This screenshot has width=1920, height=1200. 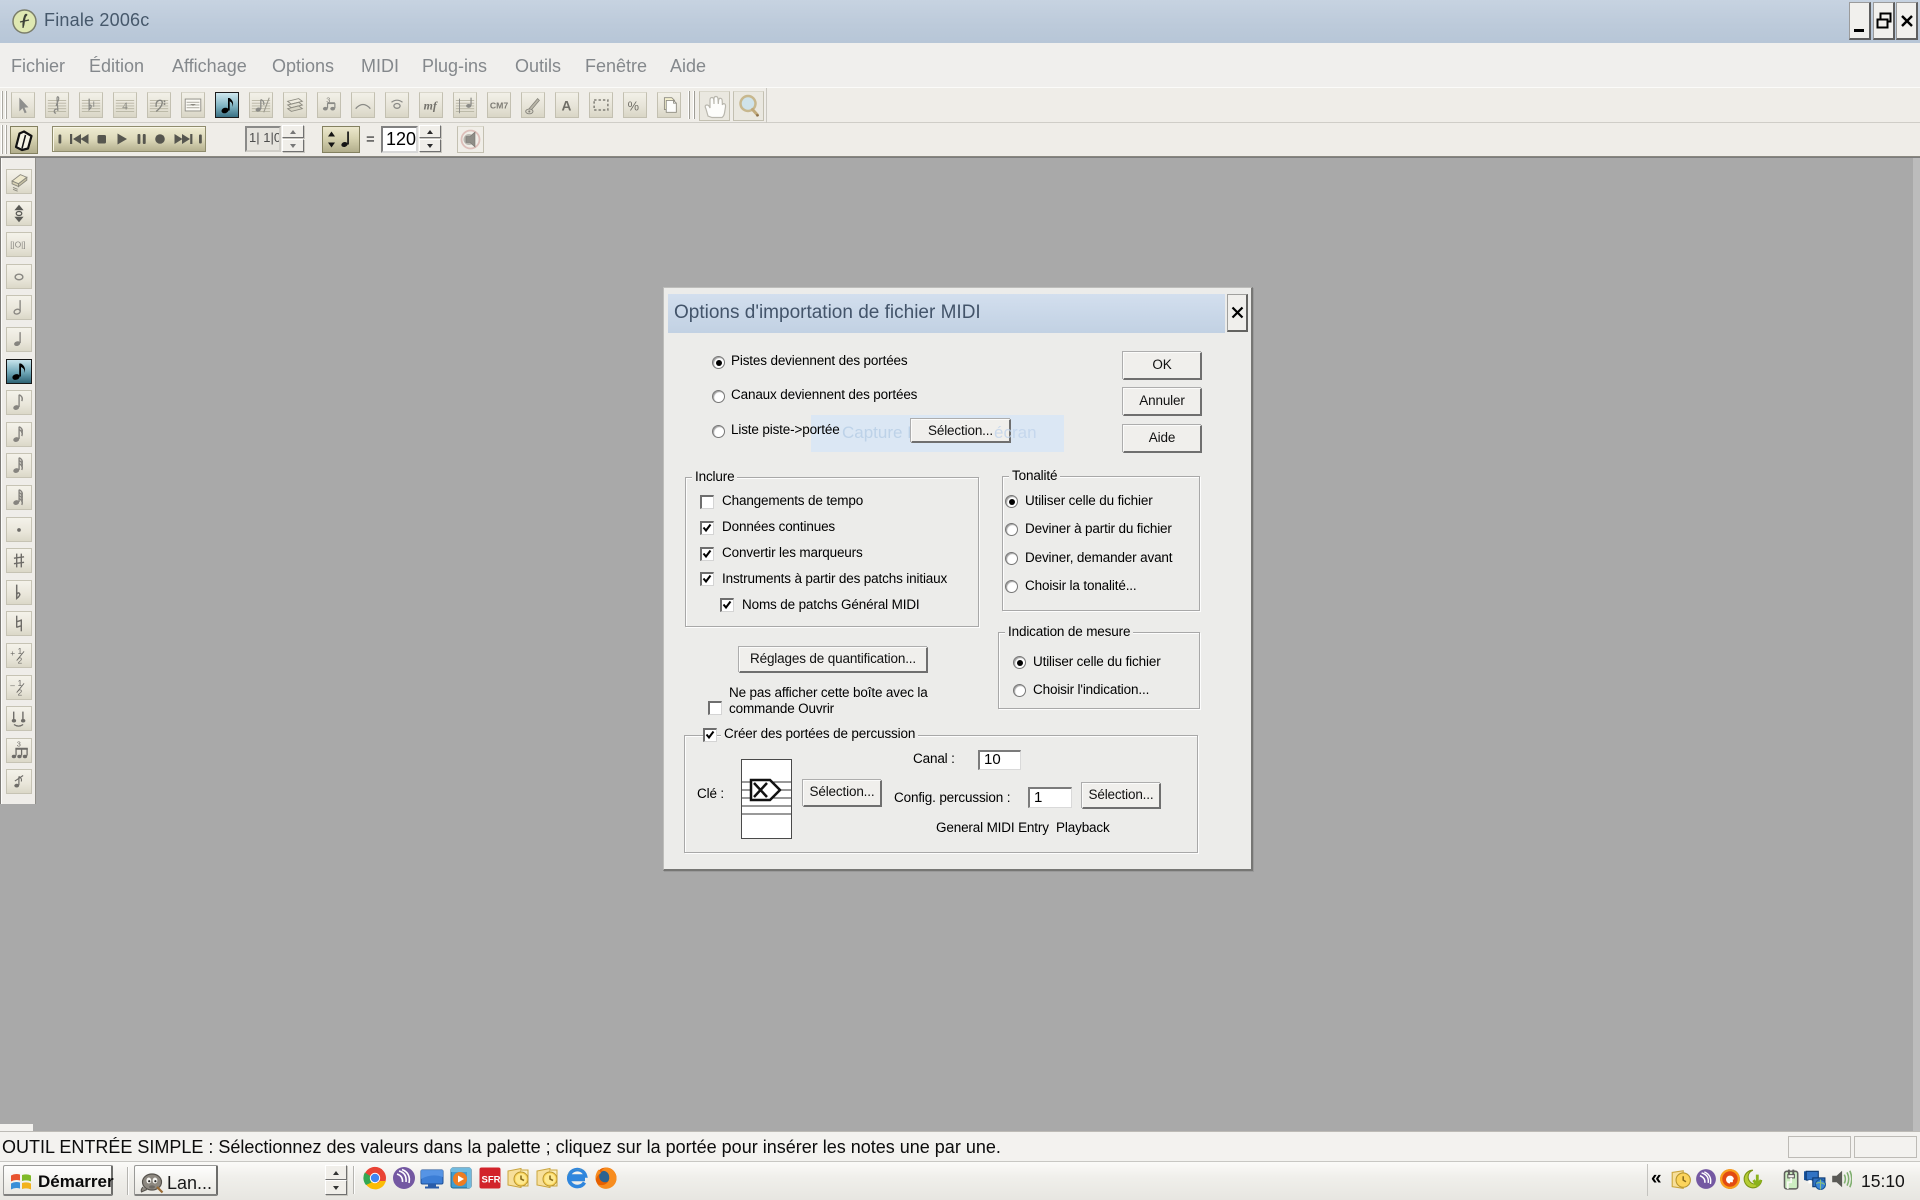 What do you see at coordinates (567, 106) in the screenshot?
I see `svg-text: A` at bounding box center [567, 106].